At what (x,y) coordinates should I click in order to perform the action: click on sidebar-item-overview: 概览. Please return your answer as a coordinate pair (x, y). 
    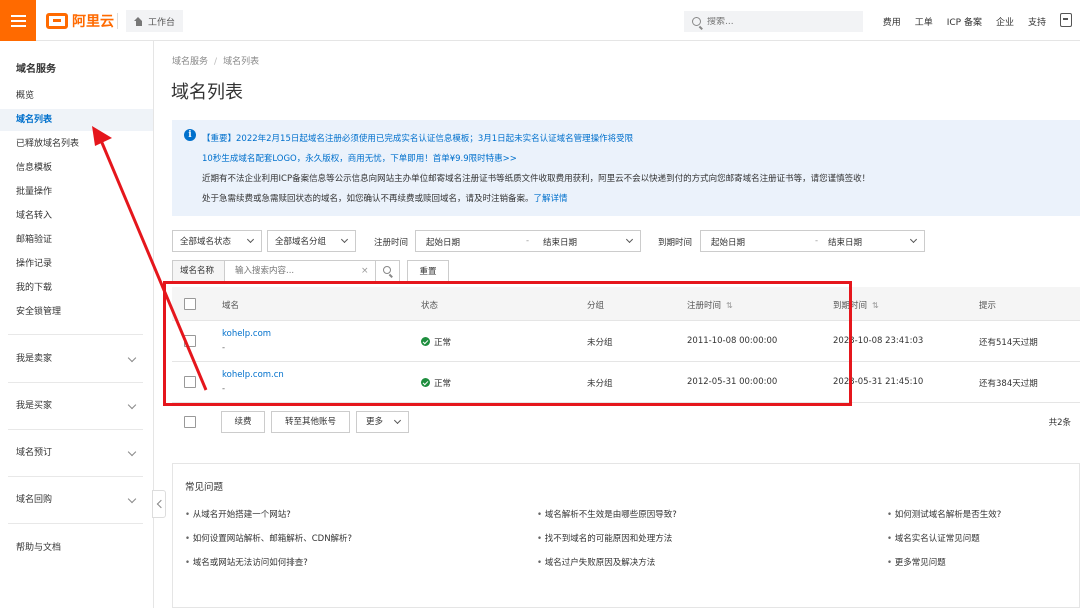
    Looking at the image, I should click on (76, 96).